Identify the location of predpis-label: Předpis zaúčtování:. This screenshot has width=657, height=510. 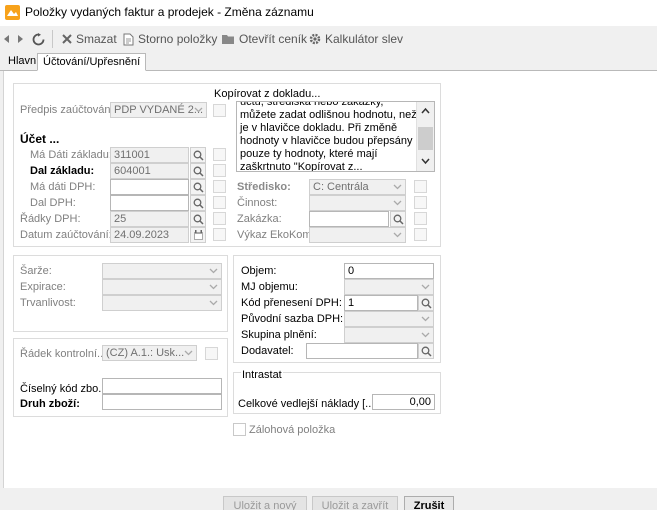
(68, 110).